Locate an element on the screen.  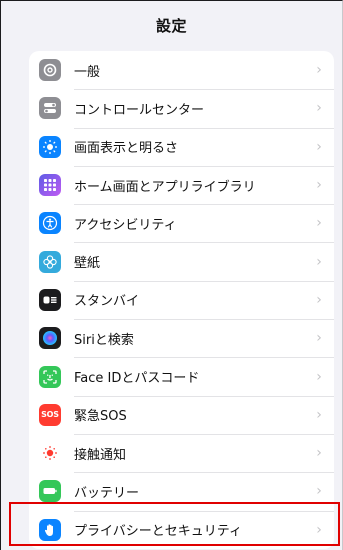
settings-item-control-center: コントロールセンター › is located at coordinates (181, 108).